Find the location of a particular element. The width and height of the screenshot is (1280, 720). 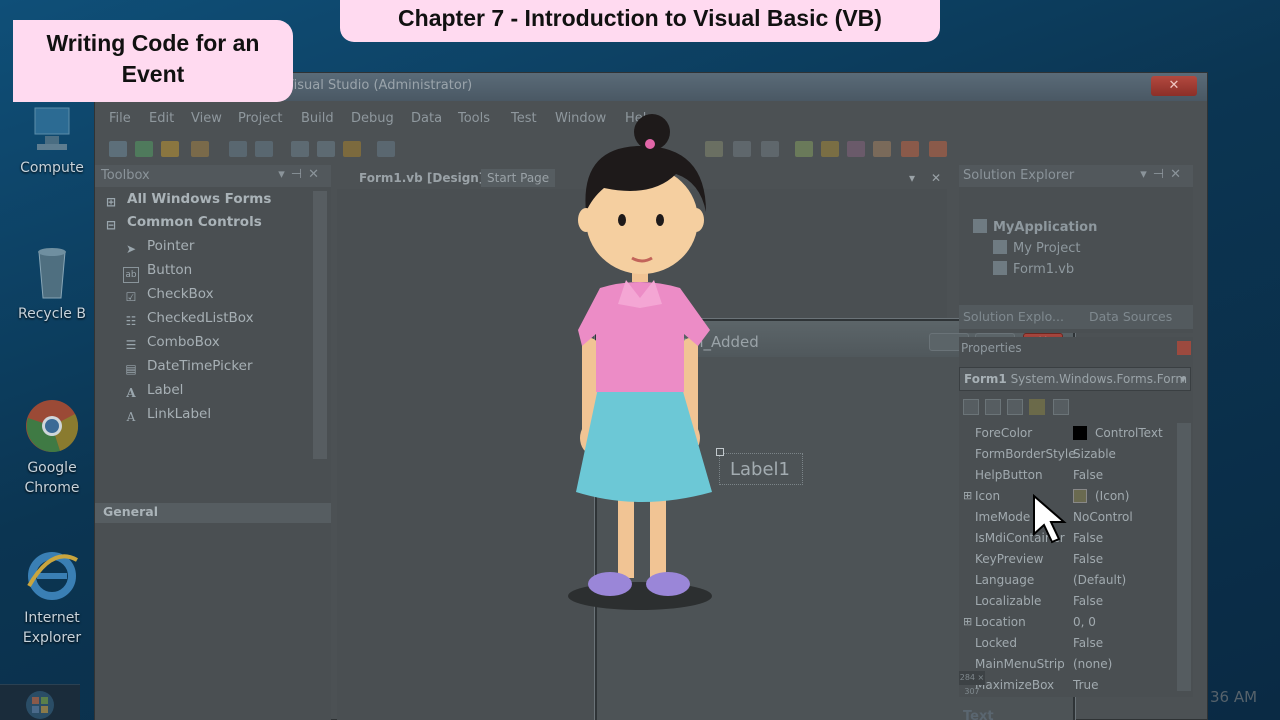

menu-project: Project is located at coordinates (260, 118).